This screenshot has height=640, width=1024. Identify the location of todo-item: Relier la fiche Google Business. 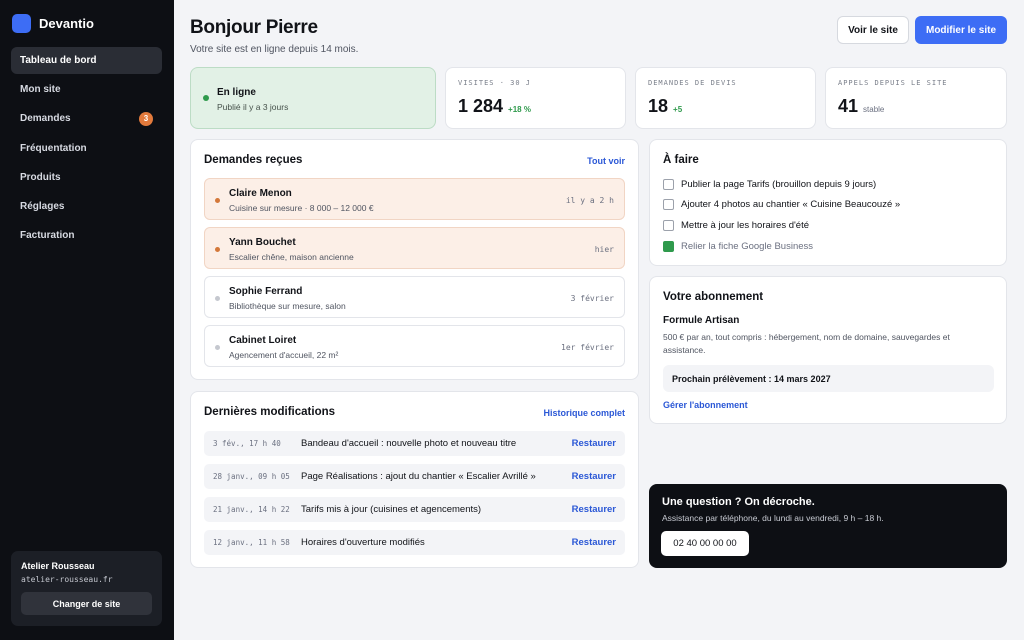
(738, 246).